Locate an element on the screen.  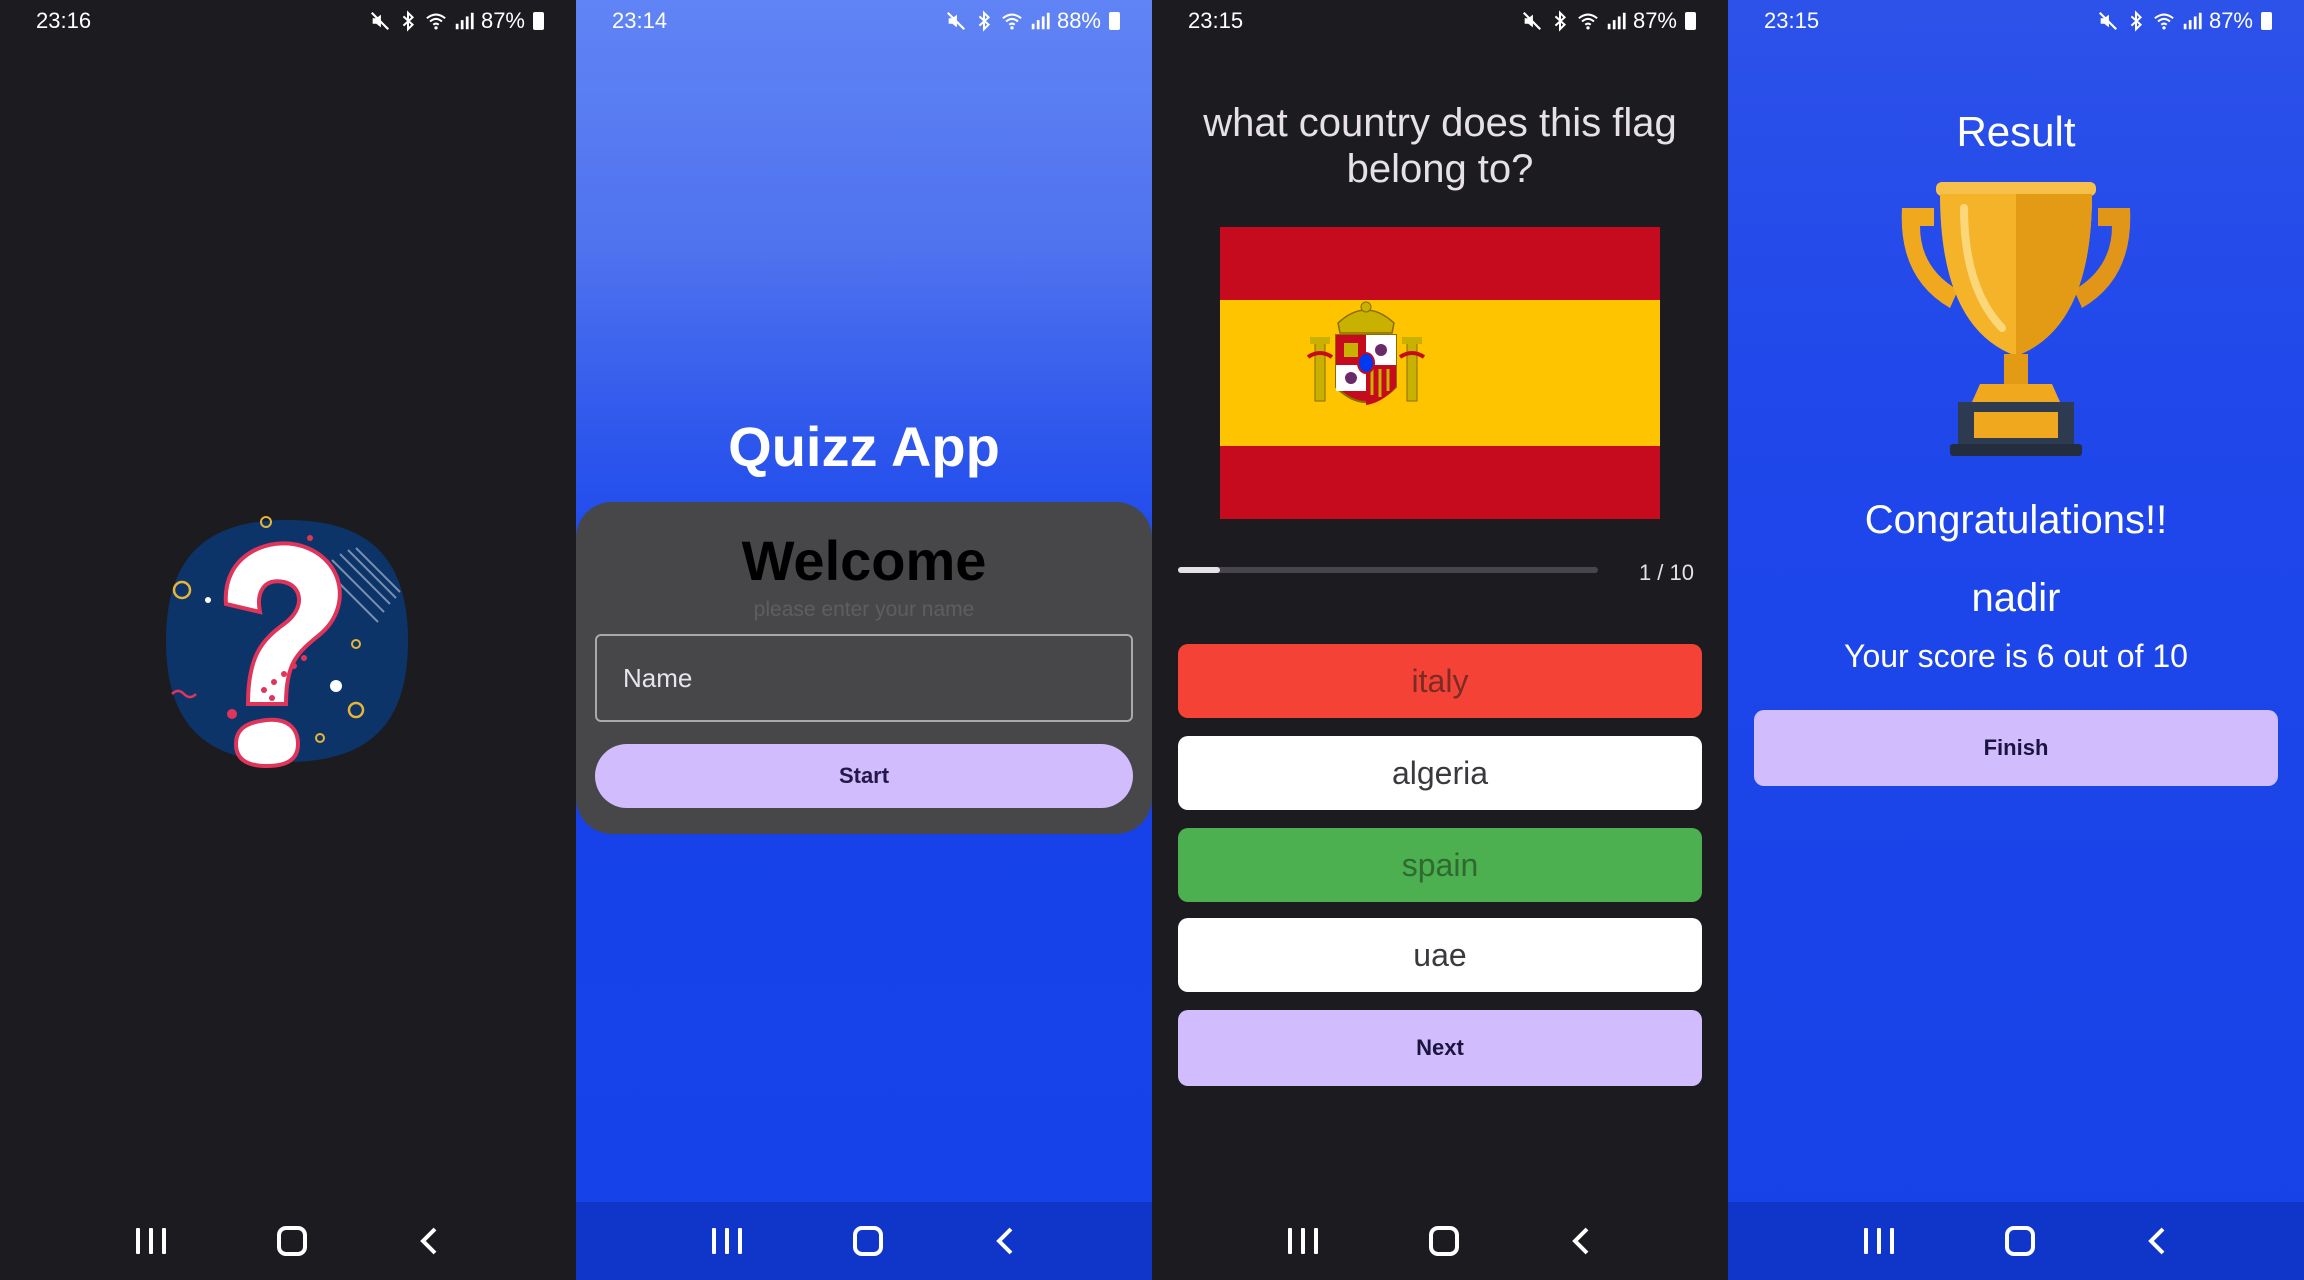
welcome-subtitle: please enter your name is located at coordinates (864, 609).